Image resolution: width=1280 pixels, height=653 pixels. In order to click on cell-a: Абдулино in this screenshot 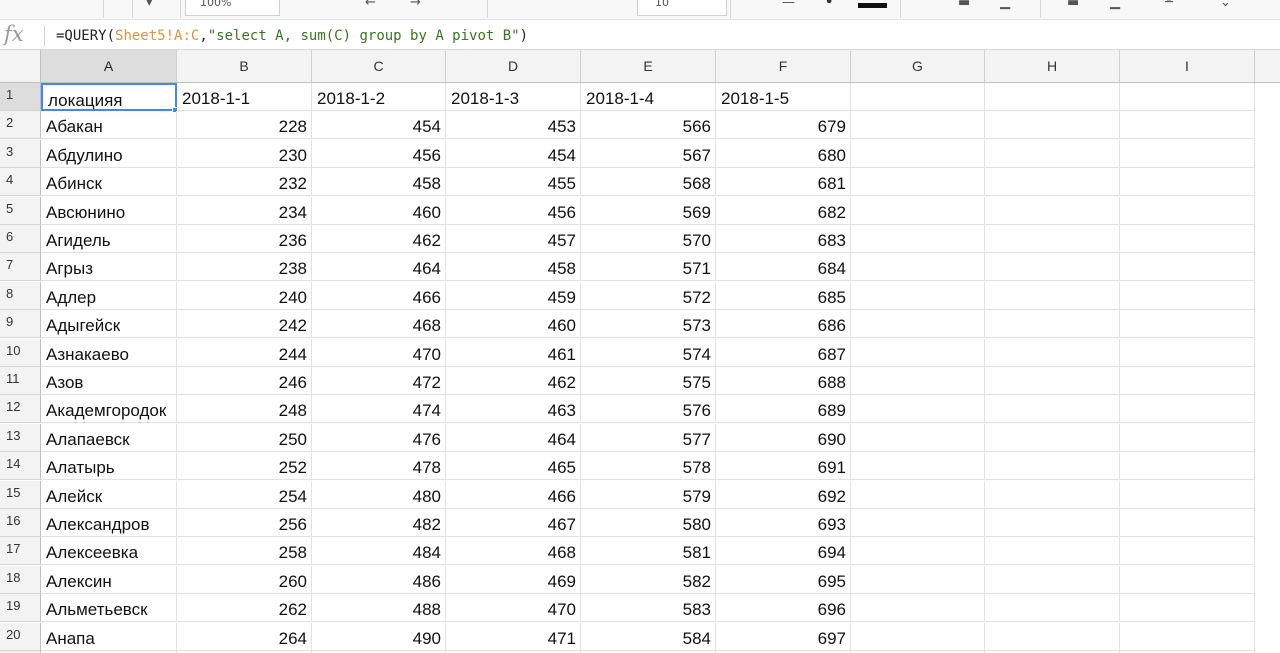, I will do `click(109, 153)`.